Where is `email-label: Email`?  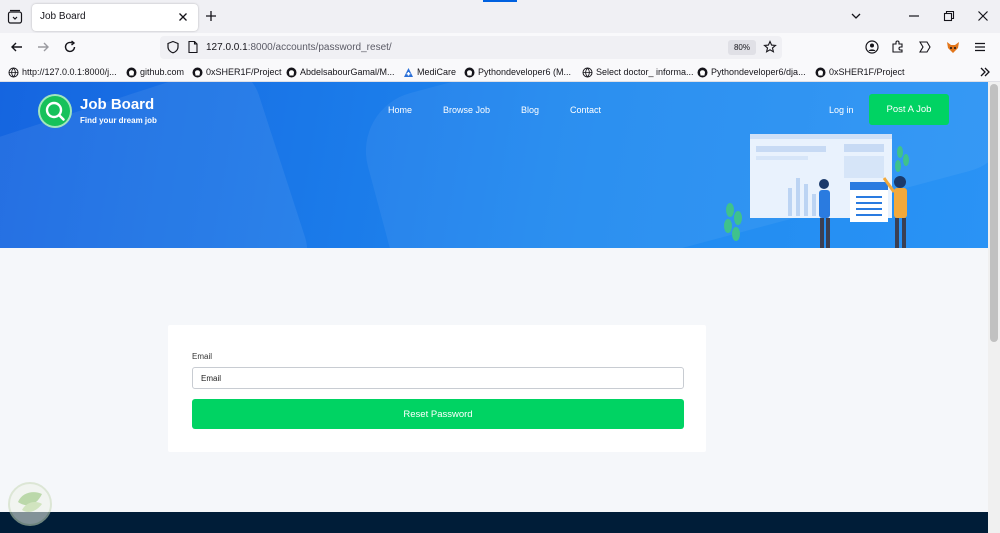 email-label: Email is located at coordinates (202, 356).